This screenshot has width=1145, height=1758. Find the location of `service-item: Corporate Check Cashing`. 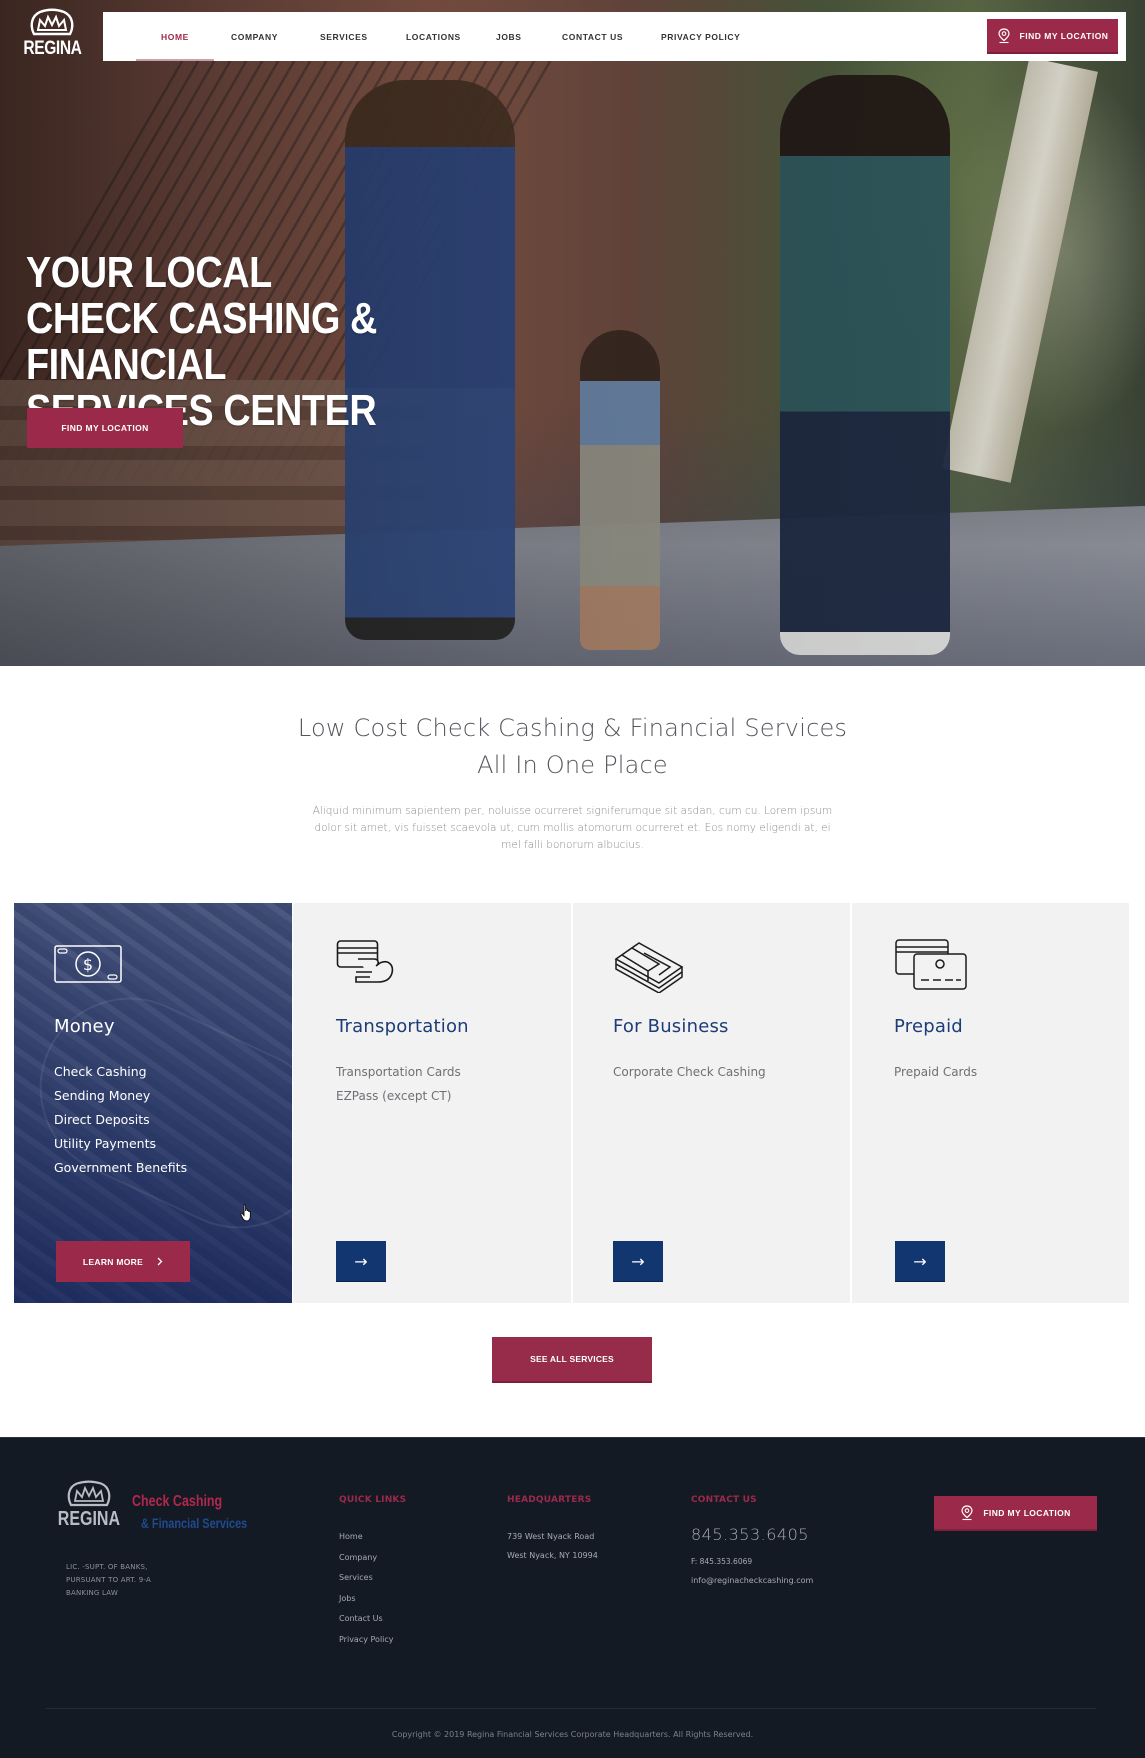

service-item: Corporate Check Cashing is located at coordinates (689, 1072).